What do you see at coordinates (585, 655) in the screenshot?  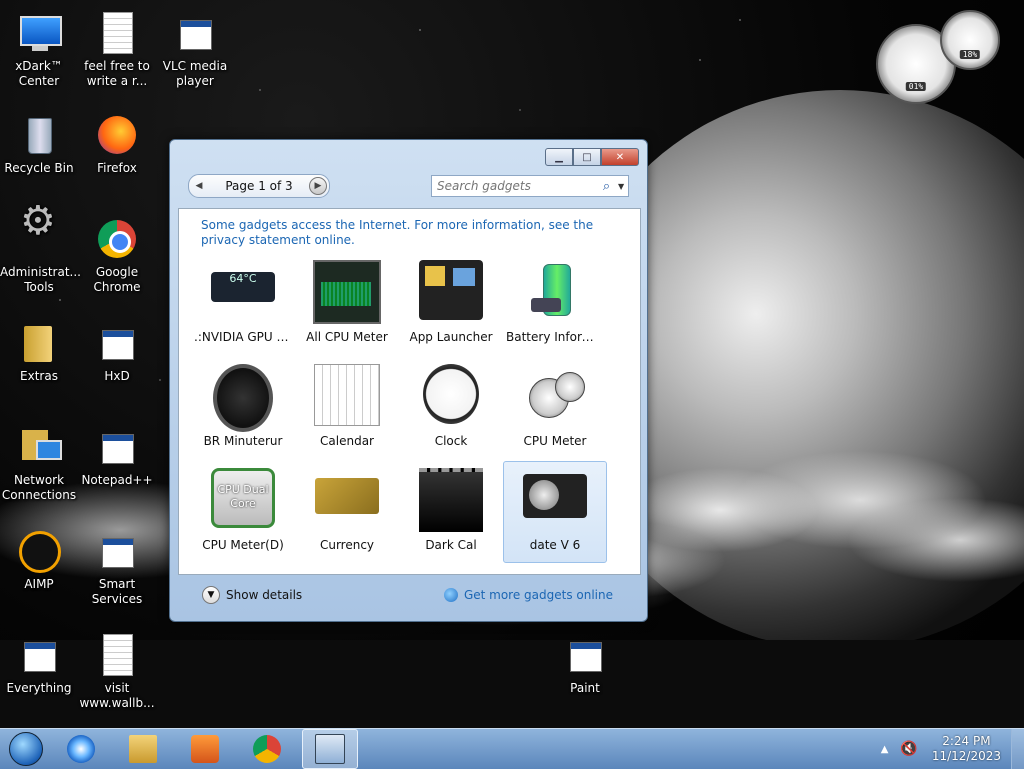 I see `paint-icon` at bounding box center [585, 655].